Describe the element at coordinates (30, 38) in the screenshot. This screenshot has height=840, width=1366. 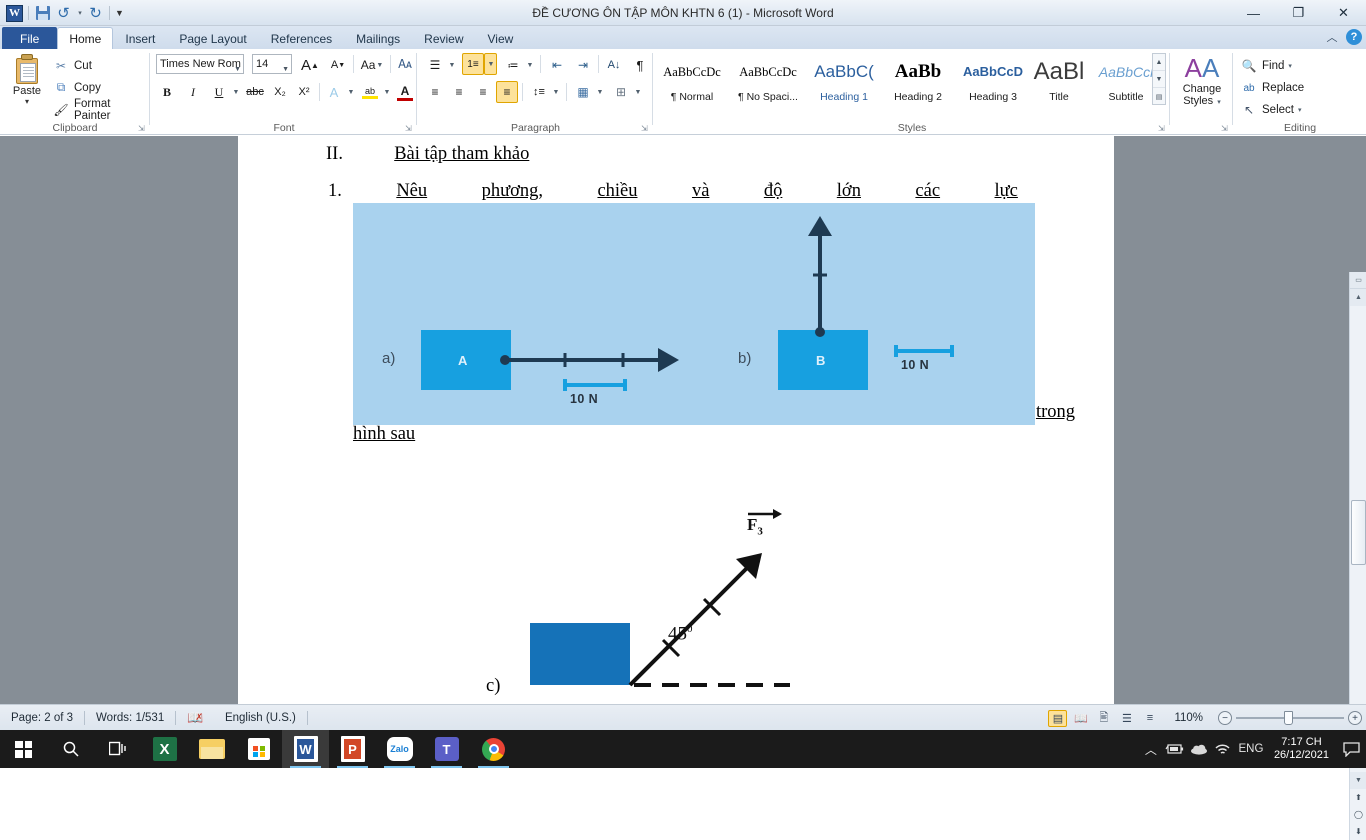
I see `tab-file: File` at that location.